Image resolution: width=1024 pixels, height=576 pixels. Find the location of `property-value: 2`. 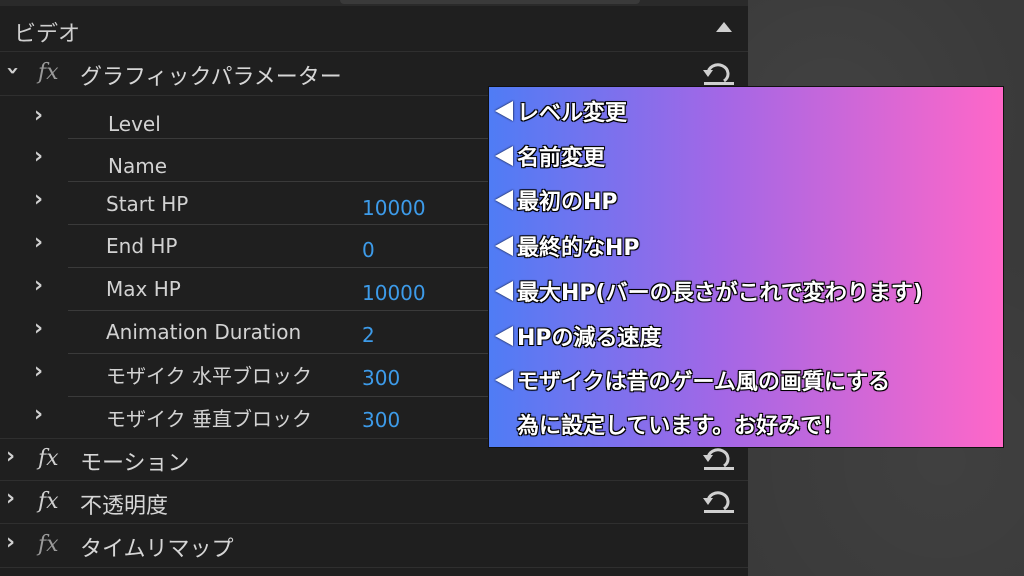

property-value: 2 is located at coordinates (368, 335).